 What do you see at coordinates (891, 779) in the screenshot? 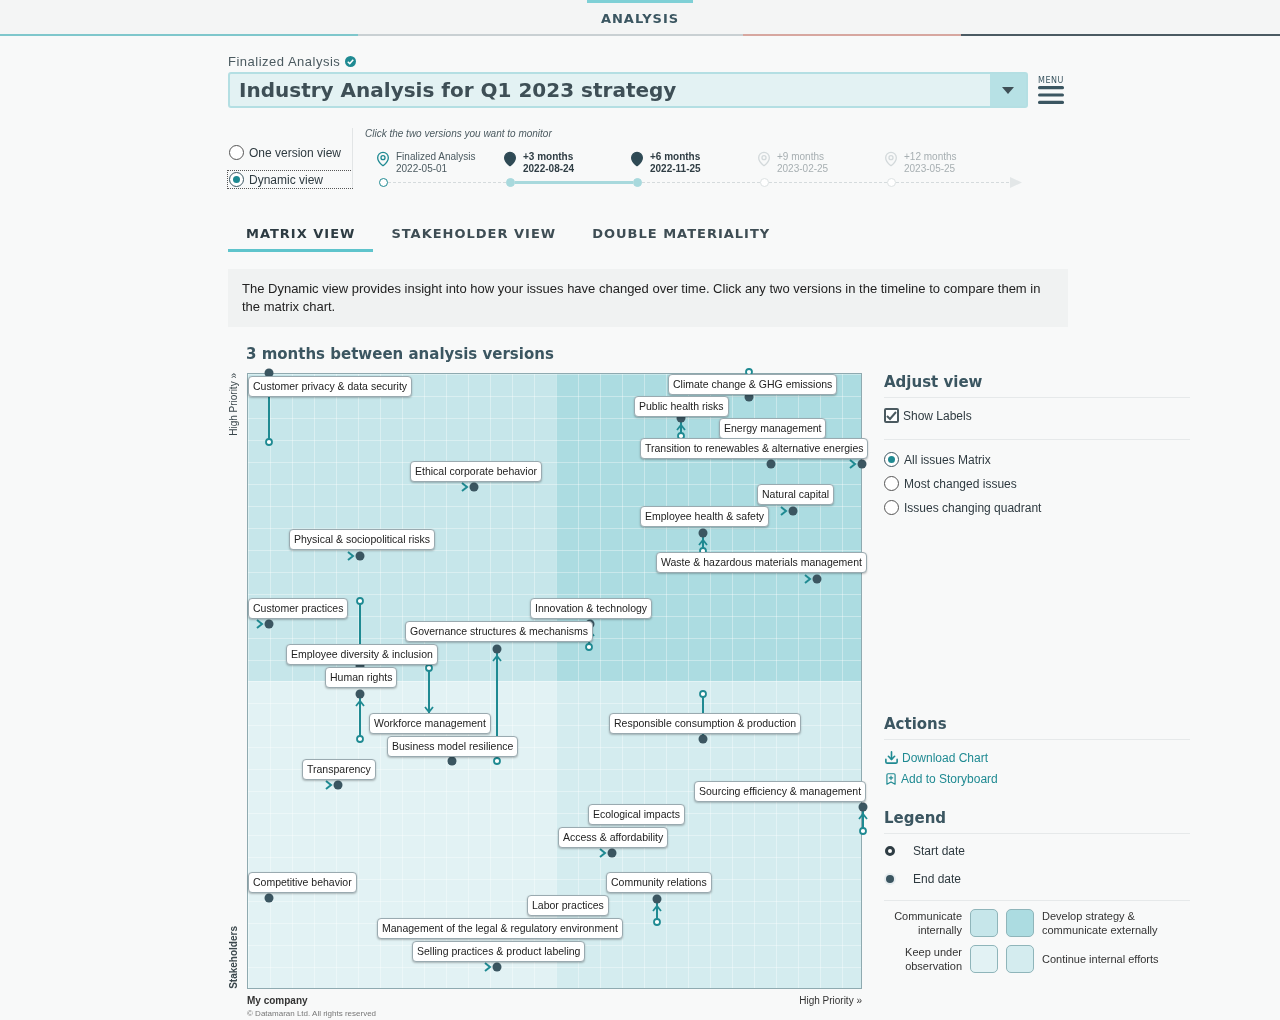
I see `bookmark-plus-icon` at bounding box center [891, 779].